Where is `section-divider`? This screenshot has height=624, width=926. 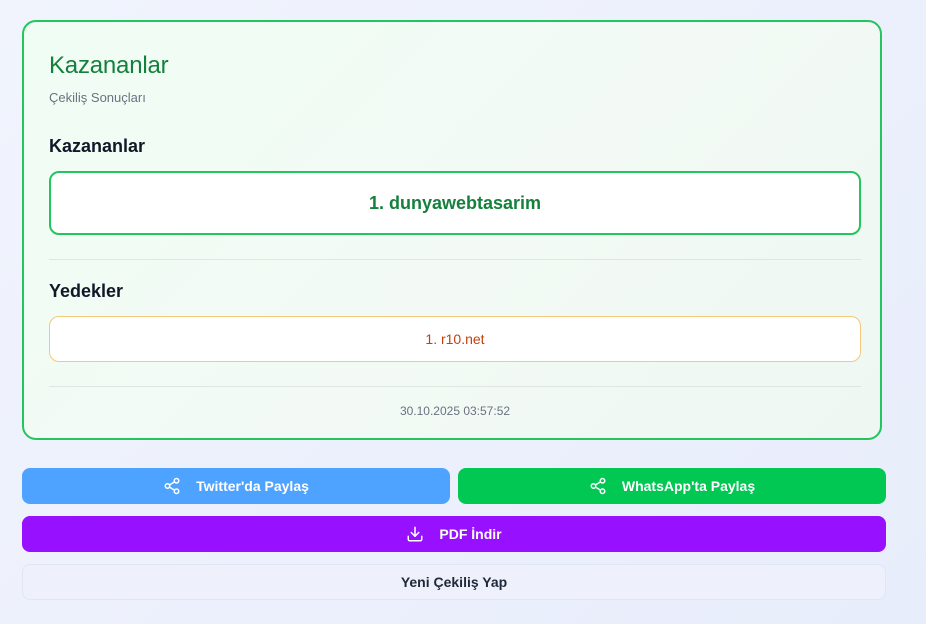
section-divider is located at coordinates (455, 259).